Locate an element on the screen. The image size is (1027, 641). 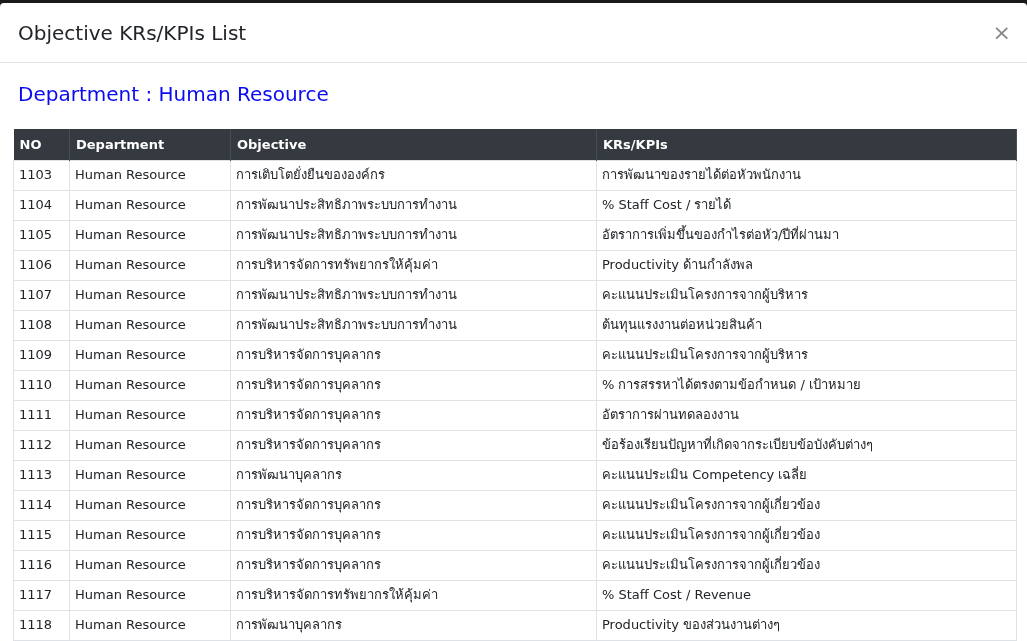
table-cell: 1105 is located at coordinates (41, 235).